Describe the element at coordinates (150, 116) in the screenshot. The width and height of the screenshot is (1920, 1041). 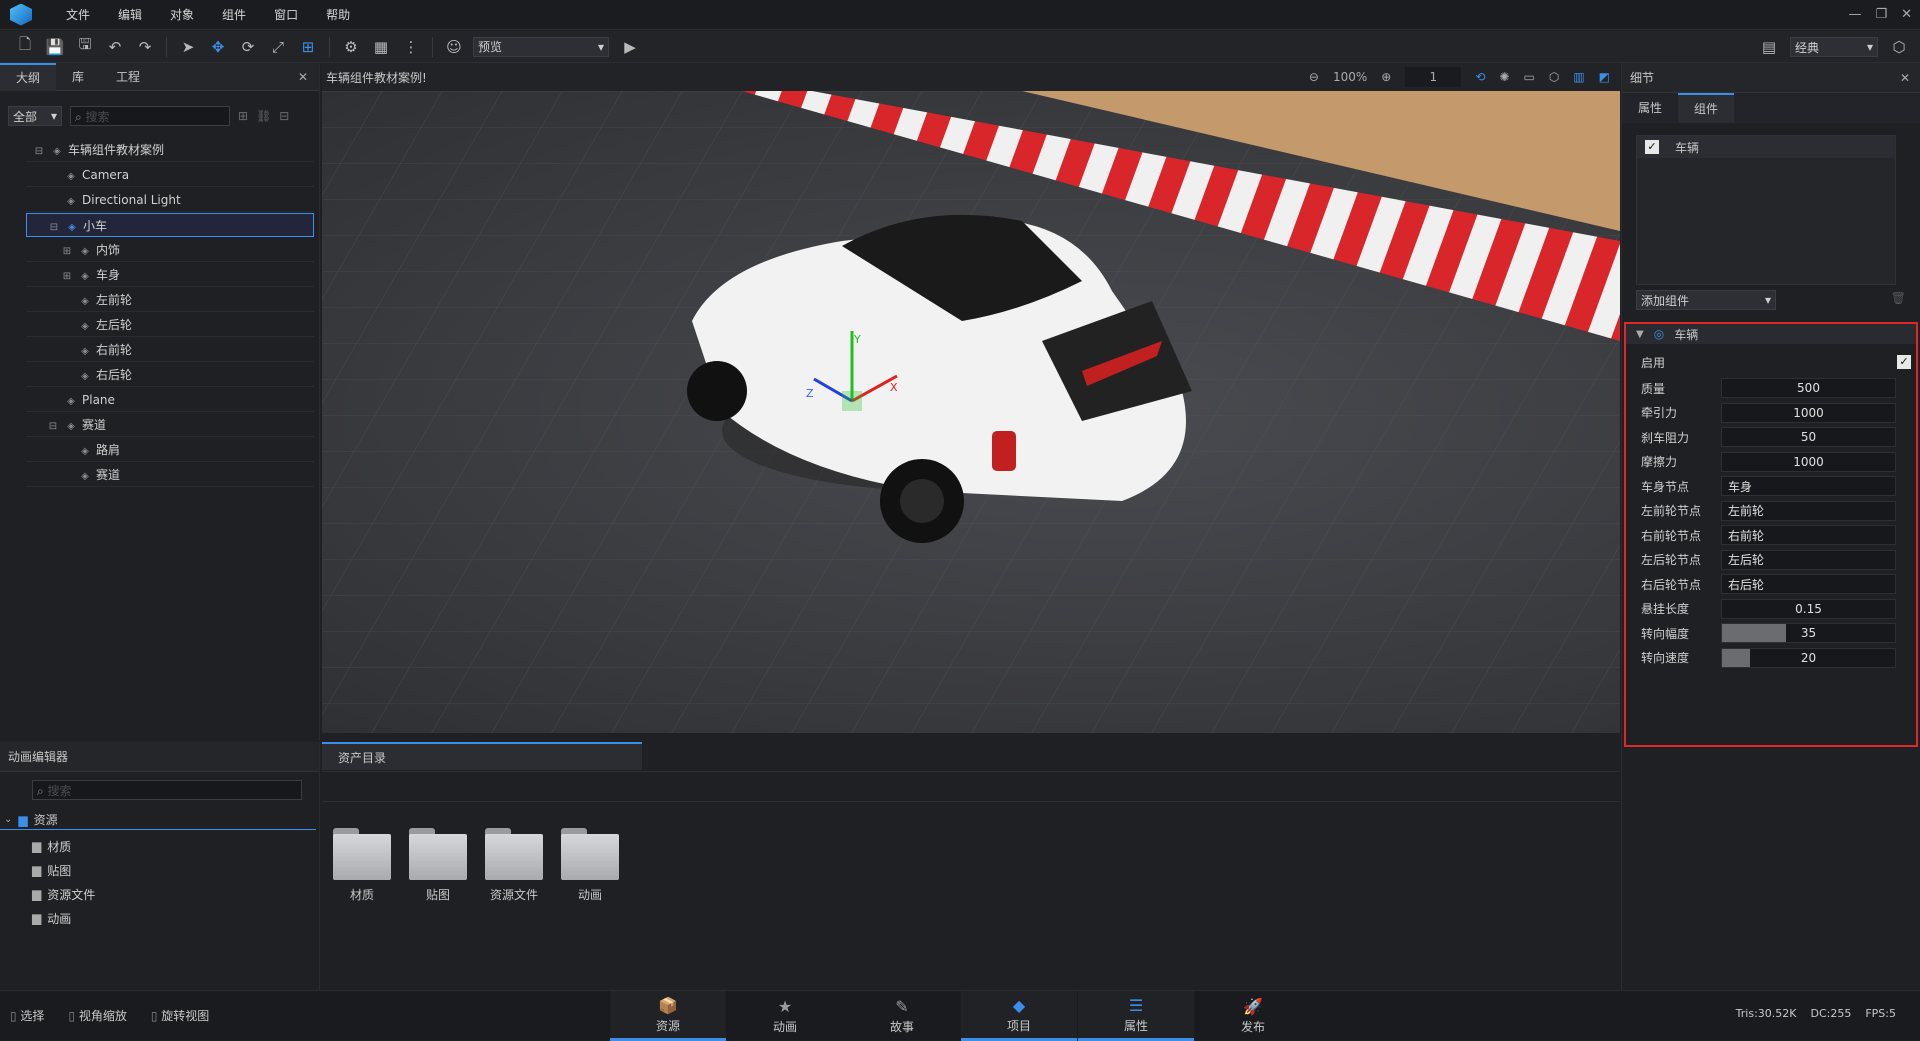
I see `outline-search-input: ⌕ 搜索` at that location.